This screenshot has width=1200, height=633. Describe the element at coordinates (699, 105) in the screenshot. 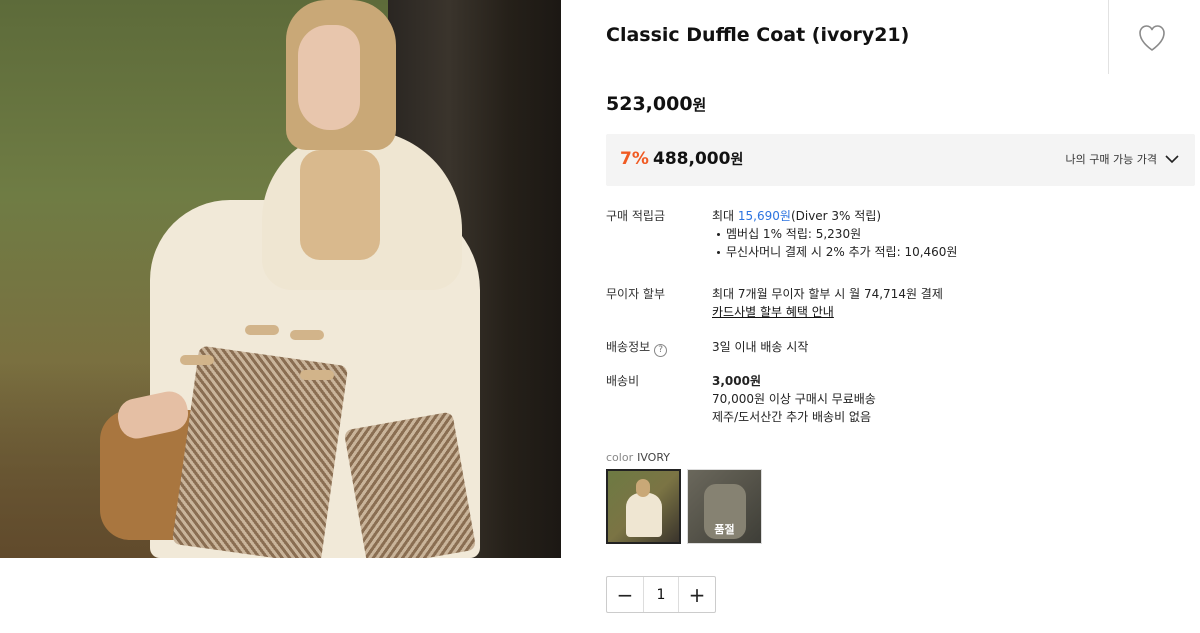

I see `original-price-currency: 원` at that location.